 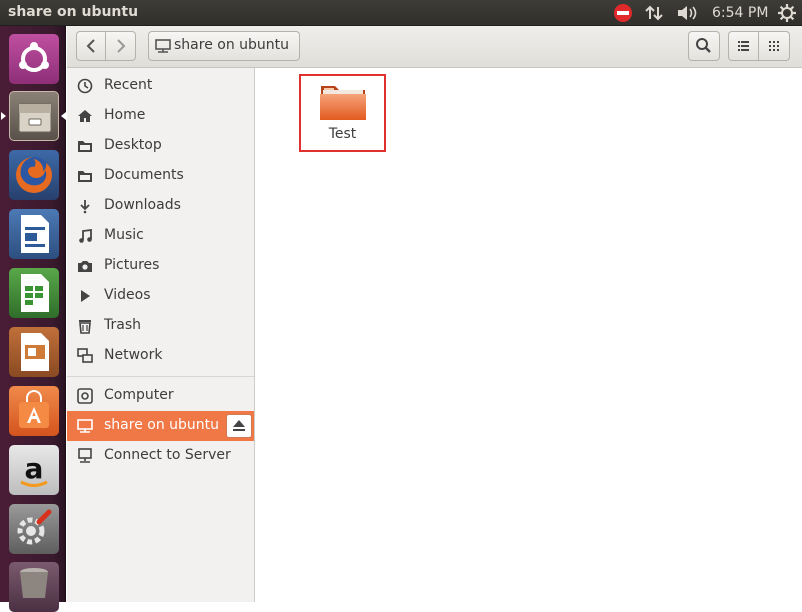 I want to click on sidebar-item-share-on-ubuntu: share on ubuntu, so click(x=160, y=426).